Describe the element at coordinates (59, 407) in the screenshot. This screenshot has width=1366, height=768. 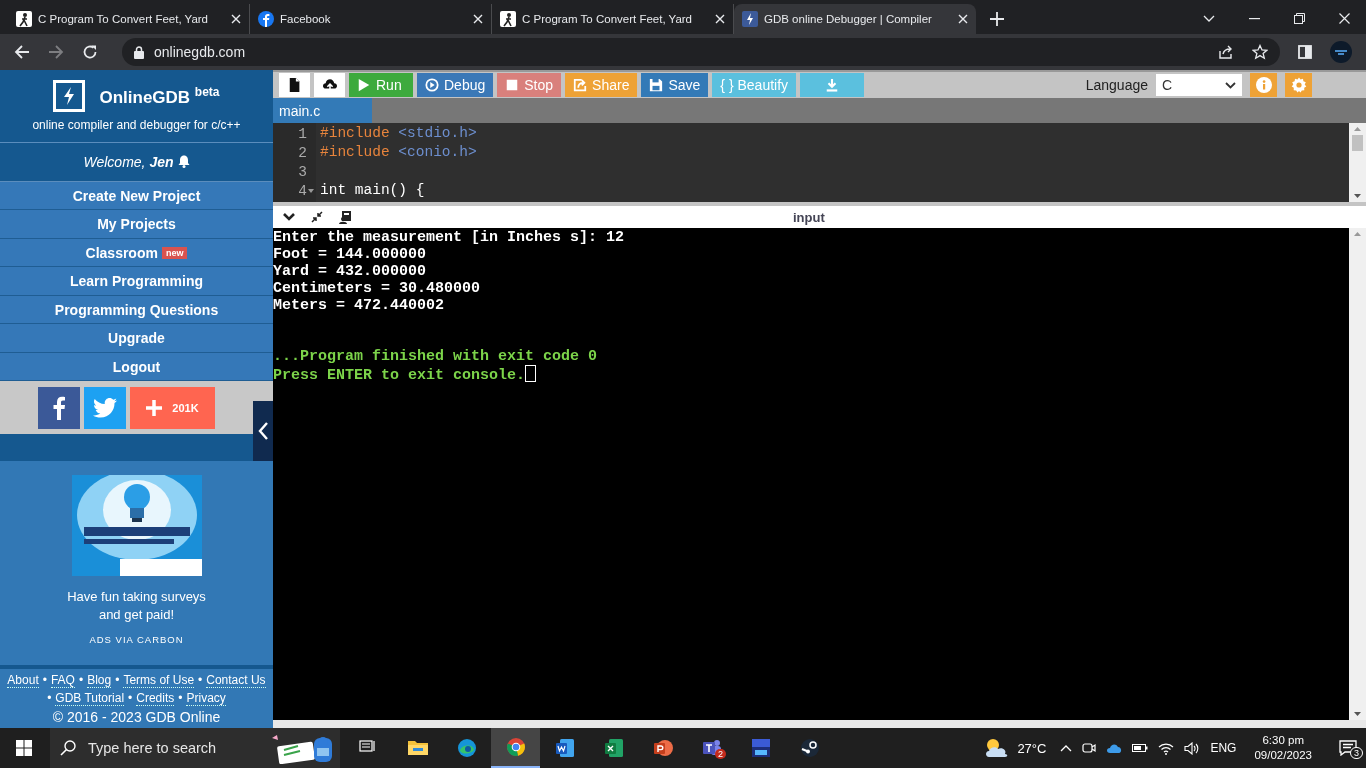
I see `facebook-share-button` at that location.